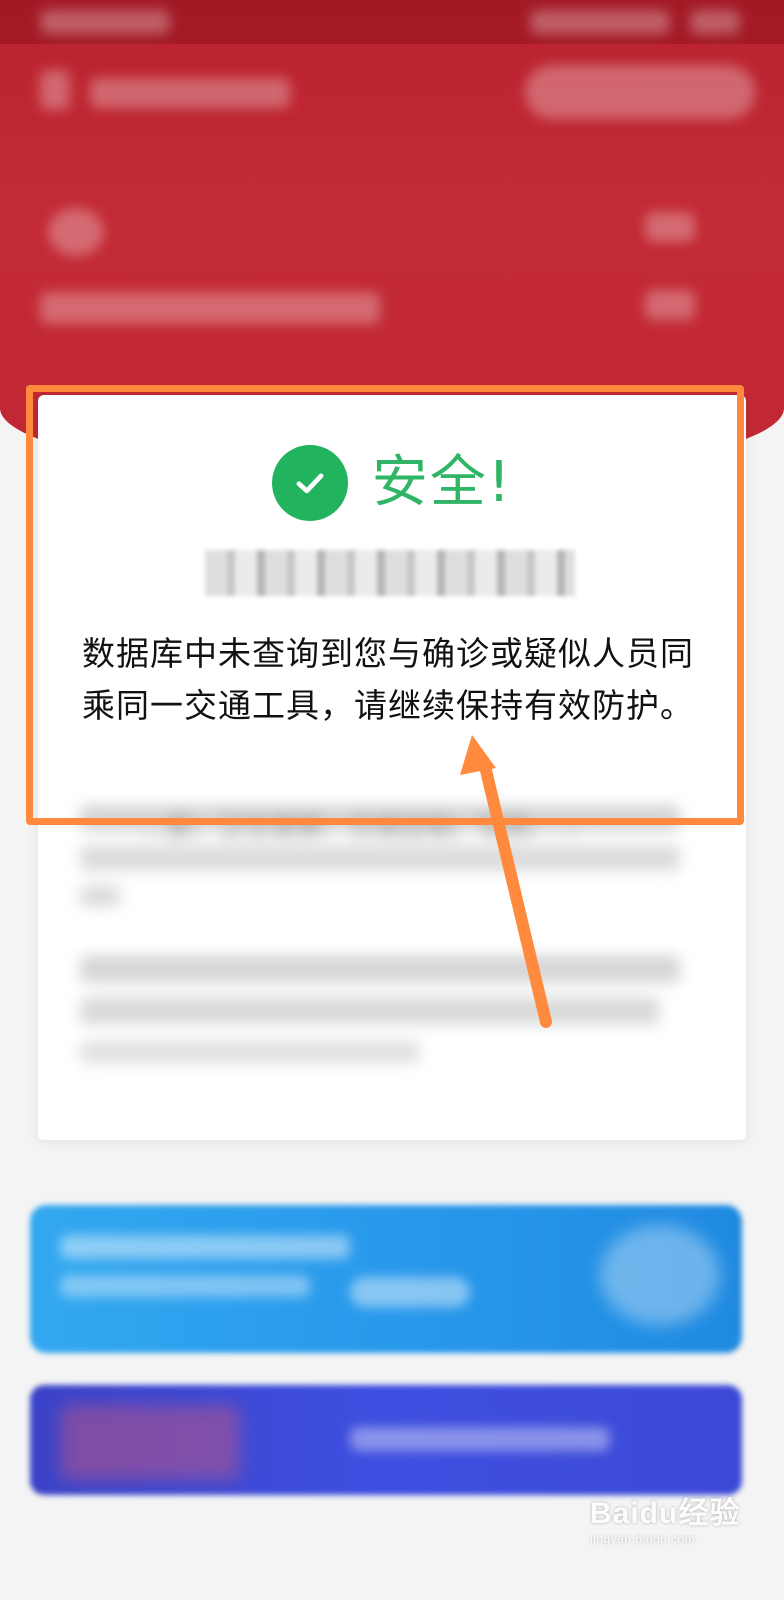  I want to click on more-menu-button, so click(640, 92).